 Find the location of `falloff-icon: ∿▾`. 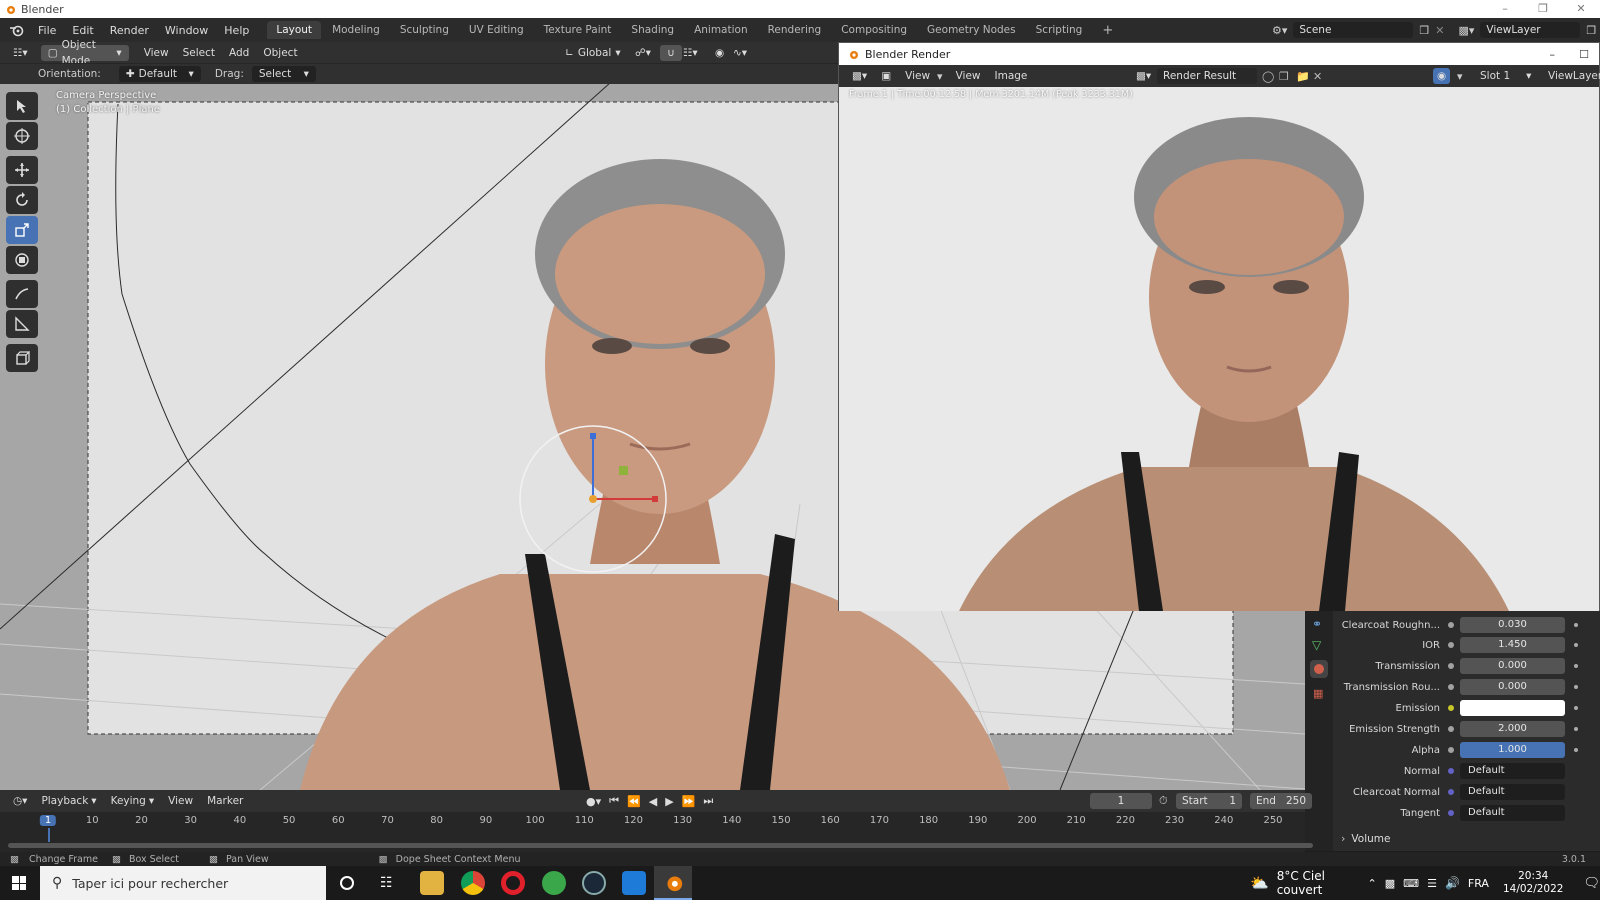

falloff-icon: ∿▾ is located at coordinates (740, 53).